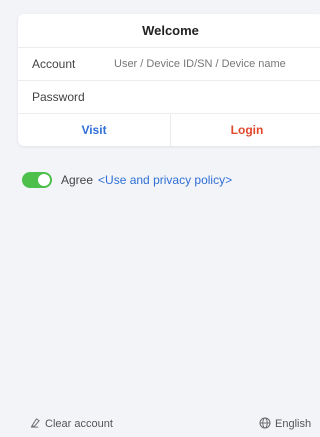  What do you see at coordinates (169, 31) in the screenshot?
I see `login-card-title: Welcome` at bounding box center [169, 31].